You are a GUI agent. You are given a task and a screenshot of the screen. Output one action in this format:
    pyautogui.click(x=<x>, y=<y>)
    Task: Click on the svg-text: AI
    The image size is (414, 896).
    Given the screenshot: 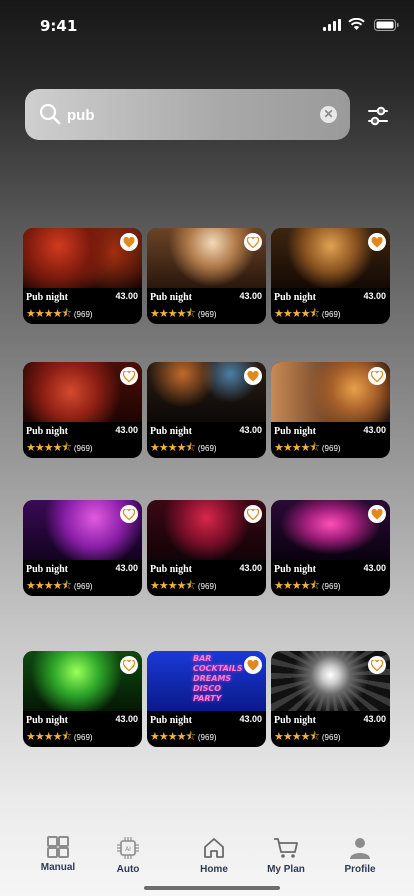 What is the action you would take?
    pyautogui.click(x=128, y=849)
    